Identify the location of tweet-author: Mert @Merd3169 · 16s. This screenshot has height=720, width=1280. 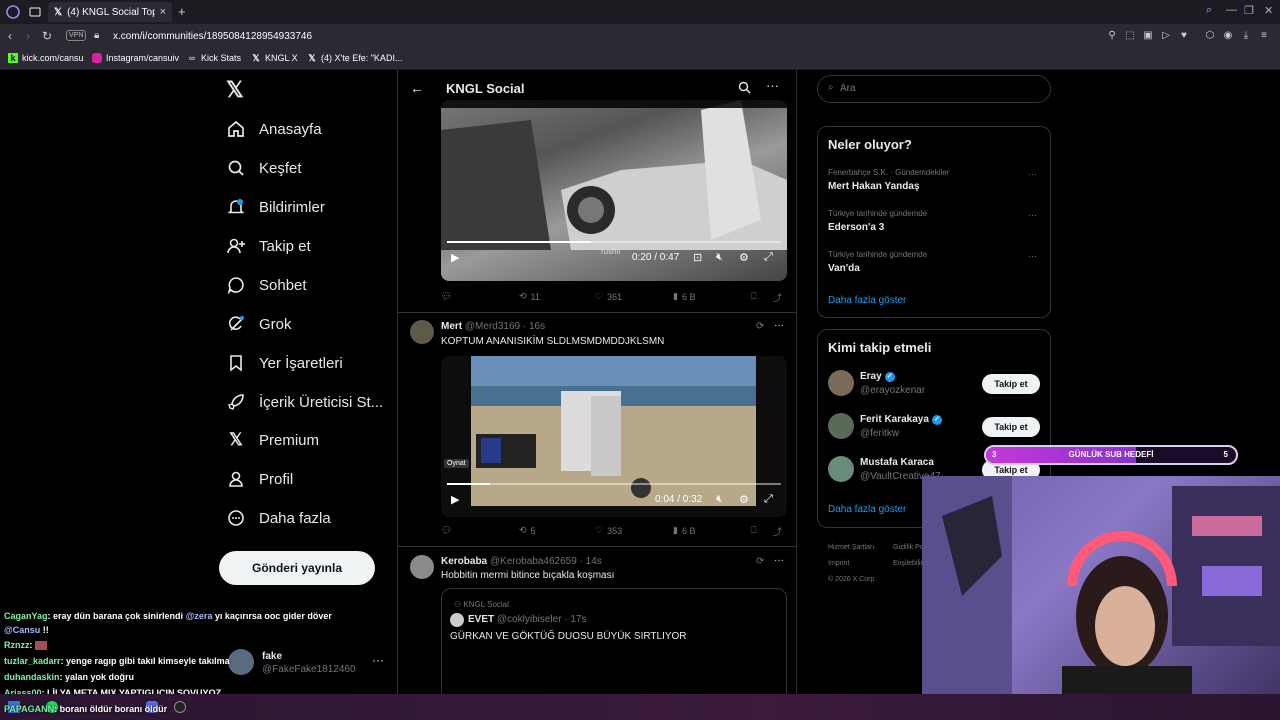
(493, 326).